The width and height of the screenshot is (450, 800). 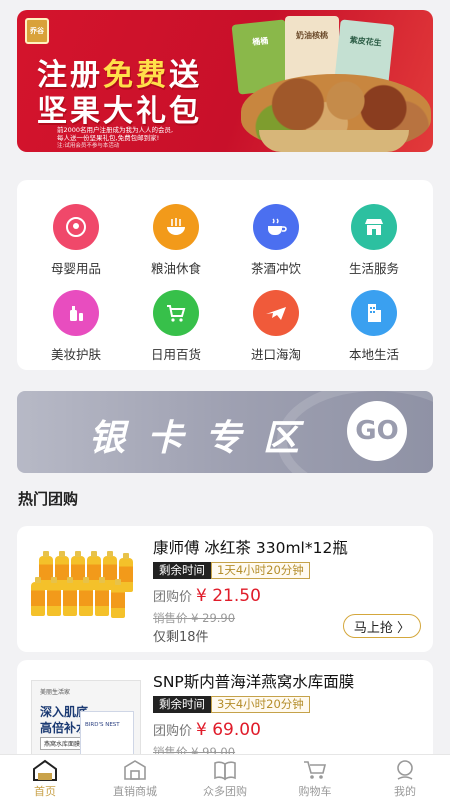 I want to click on banner-headline-2: 坚果大礼包, so click(x=119, y=111).